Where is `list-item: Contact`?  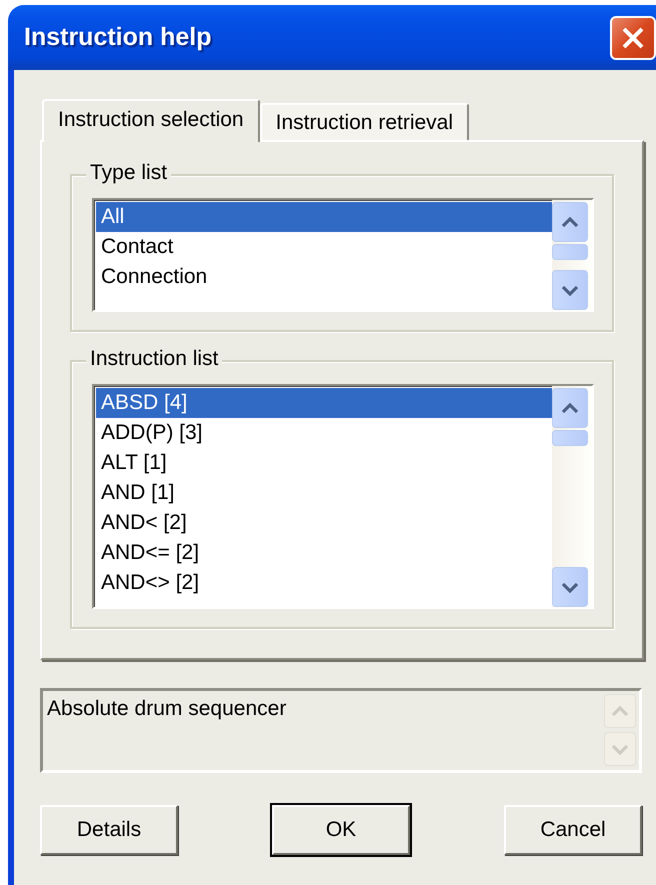
list-item: Contact is located at coordinates (324, 247).